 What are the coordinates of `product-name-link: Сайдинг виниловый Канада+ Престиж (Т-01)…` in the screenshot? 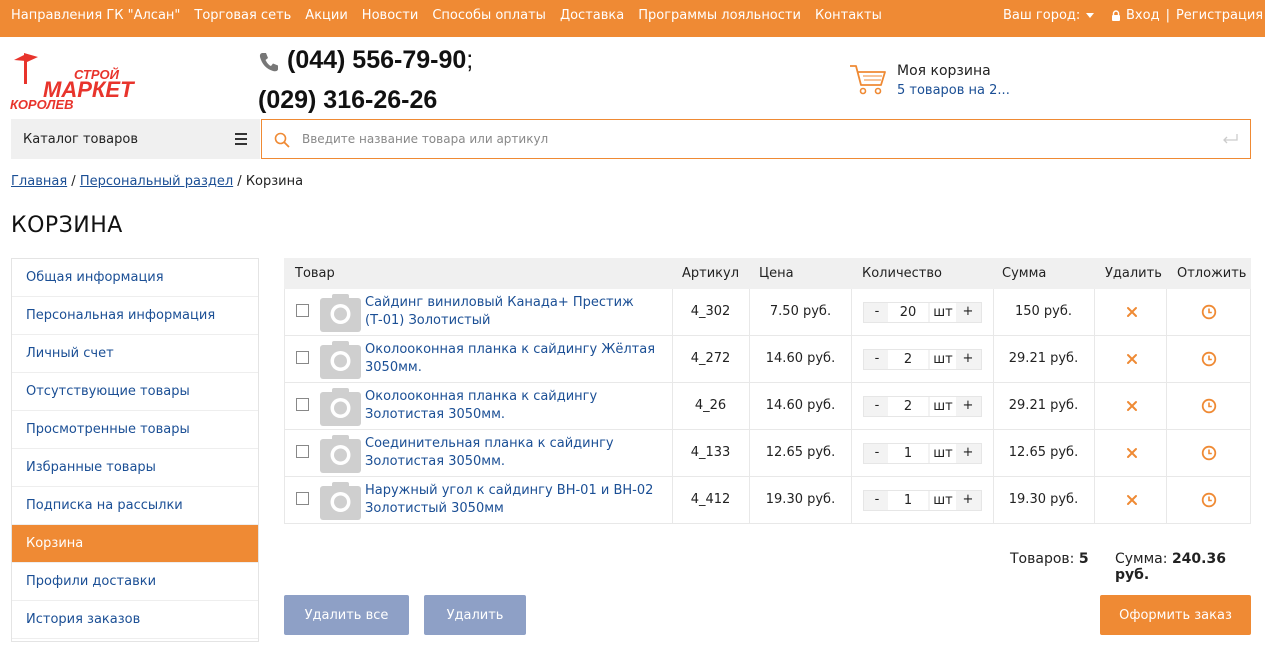 It's located at (515, 312).